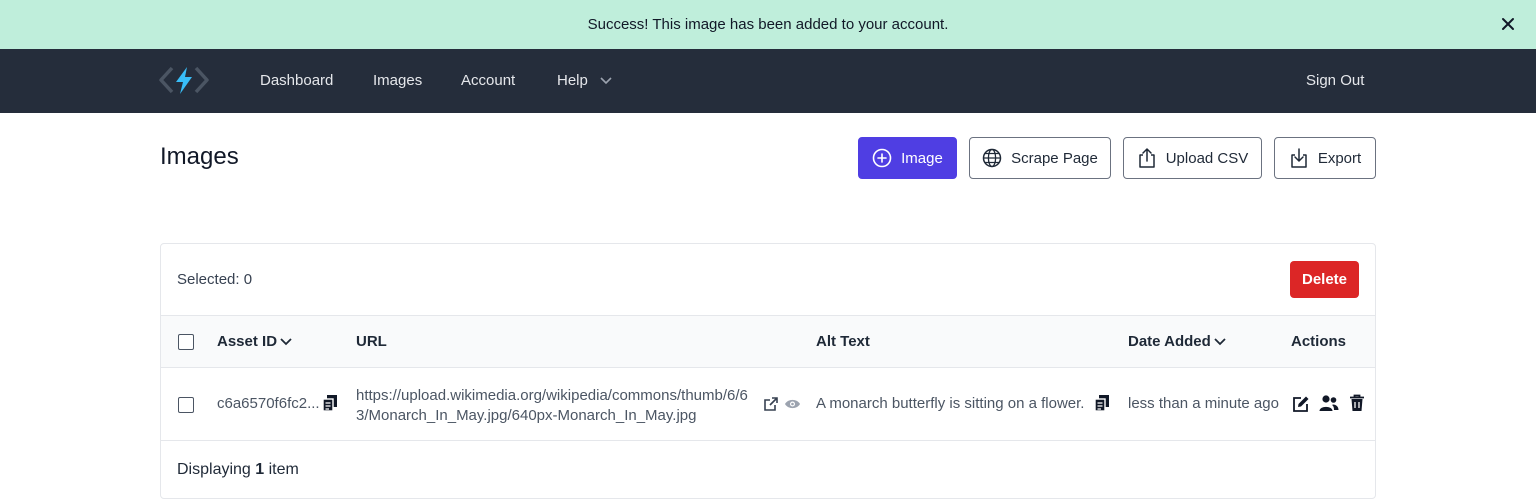 Image resolution: width=1536 pixels, height=499 pixels. What do you see at coordinates (247, 341) in the screenshot?
I see `column-asset-id-label: Asset ID` at bounding box center [247, 341].